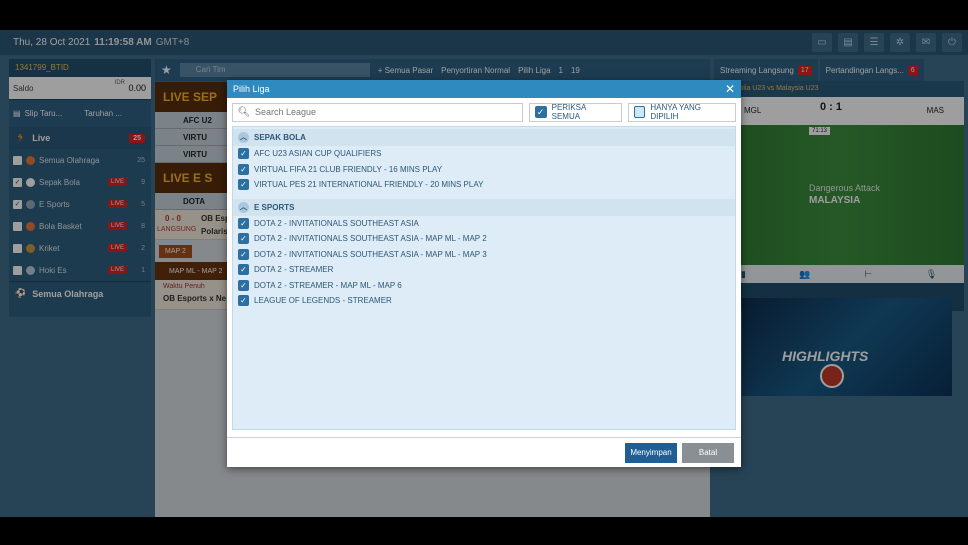 The width and height of the screenshot is (968, 545). I want to click on check-all-toggle: ✓ PERIKSA SEMUA, so click(575, 112).